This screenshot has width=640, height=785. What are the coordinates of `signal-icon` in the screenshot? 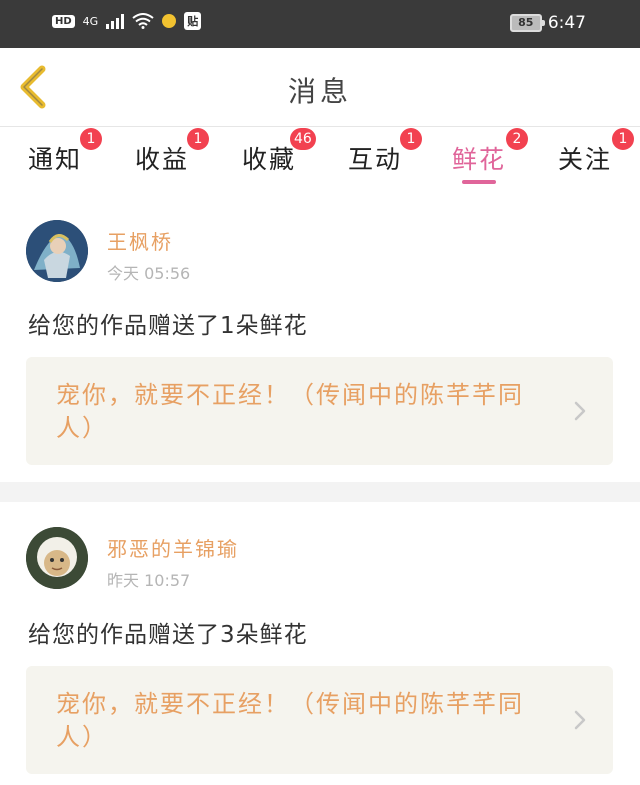 It's located at (115, 21).